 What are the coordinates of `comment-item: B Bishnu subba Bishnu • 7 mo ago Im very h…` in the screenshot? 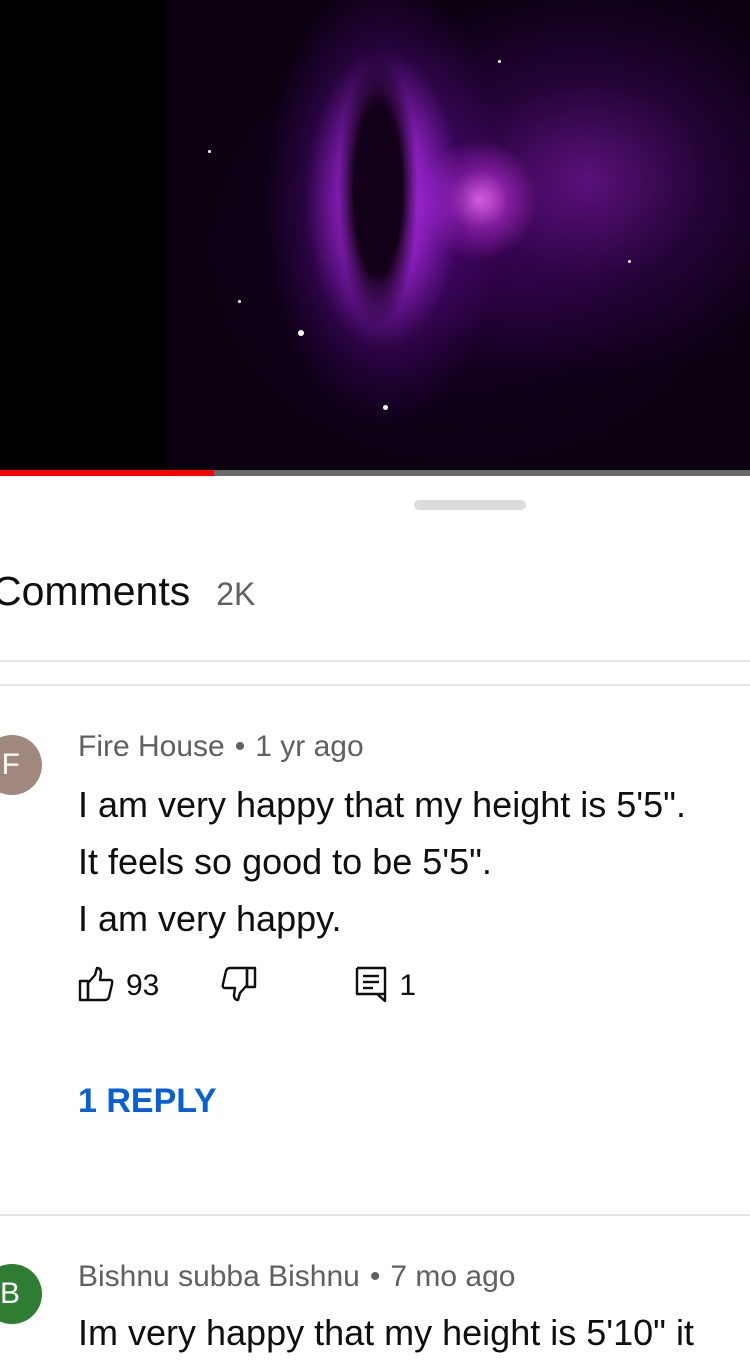 It's located at (375, 1296).